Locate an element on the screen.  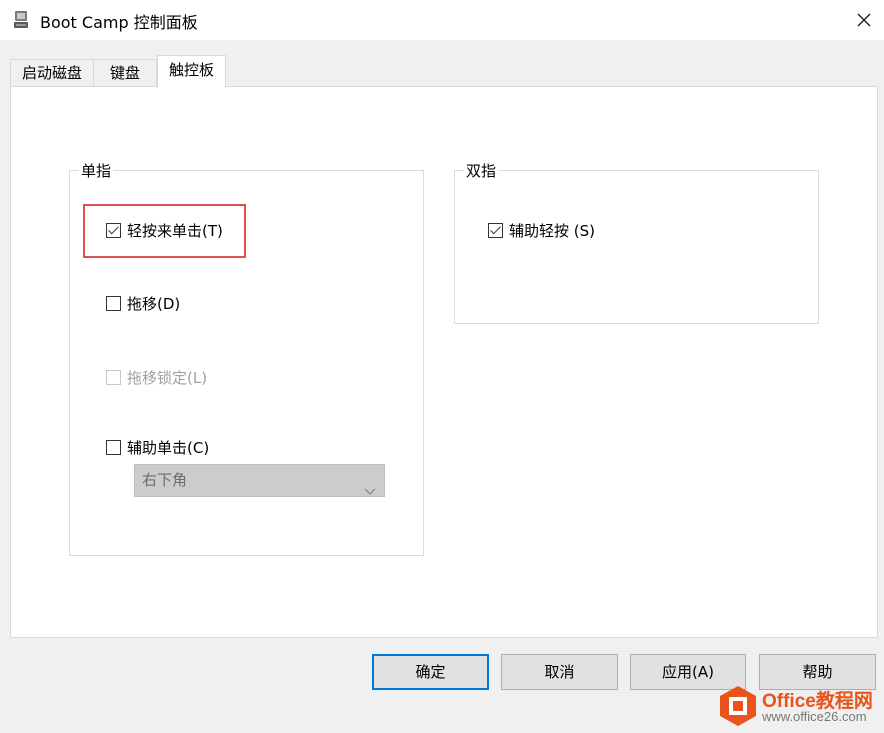
tab-trackpad: 触控板 is located at coordinates (191, 71).